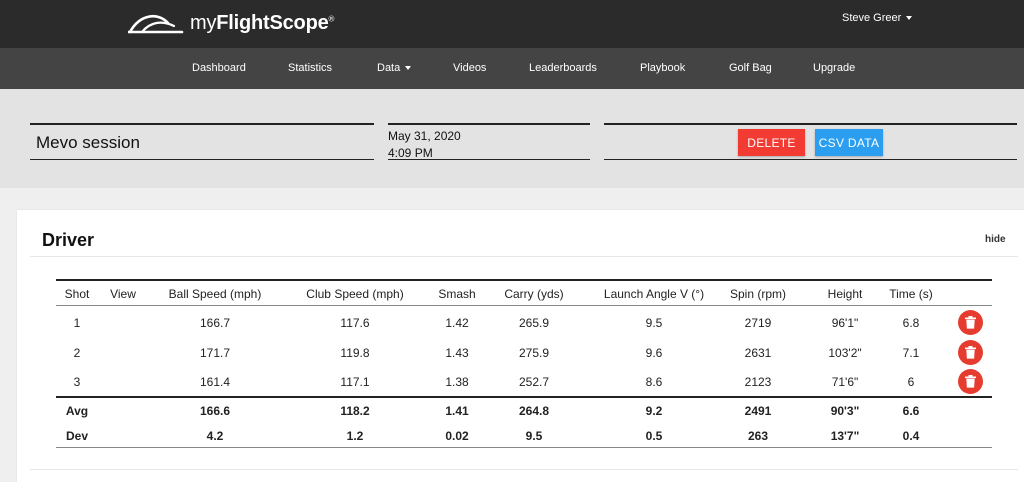 Image resolution: width=1024 pixels, height=482 pixels. What do you see at coordinates (77, 436) in the screenshot?
I see `dev-shot: Dev` at bounding box center [77, 436].